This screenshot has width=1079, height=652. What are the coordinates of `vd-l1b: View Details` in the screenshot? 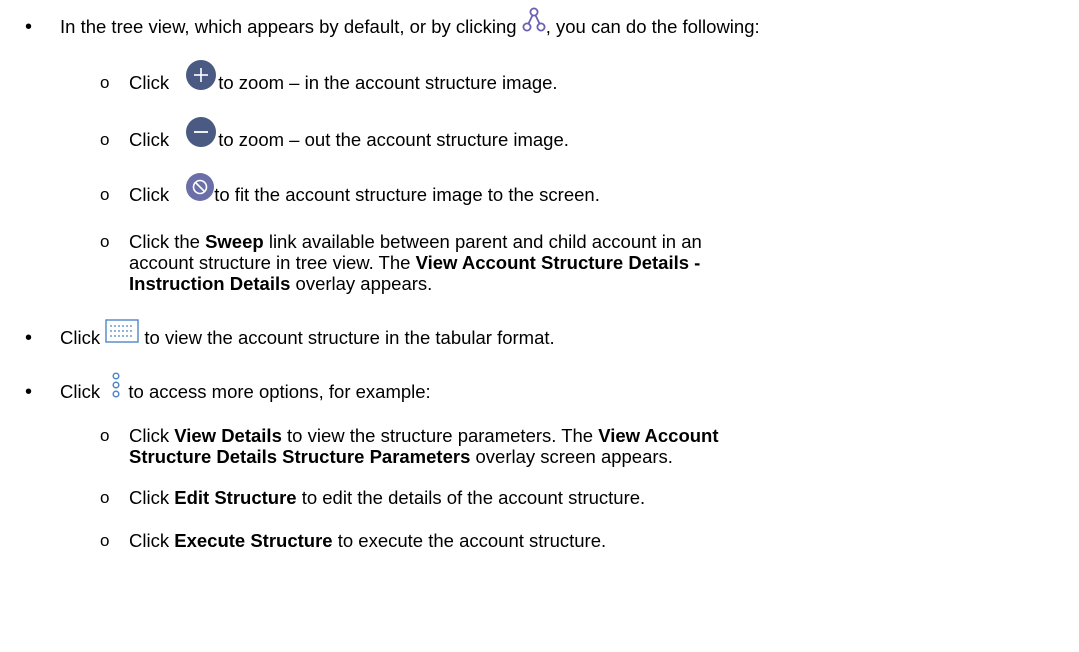 It's located at (228, 435).